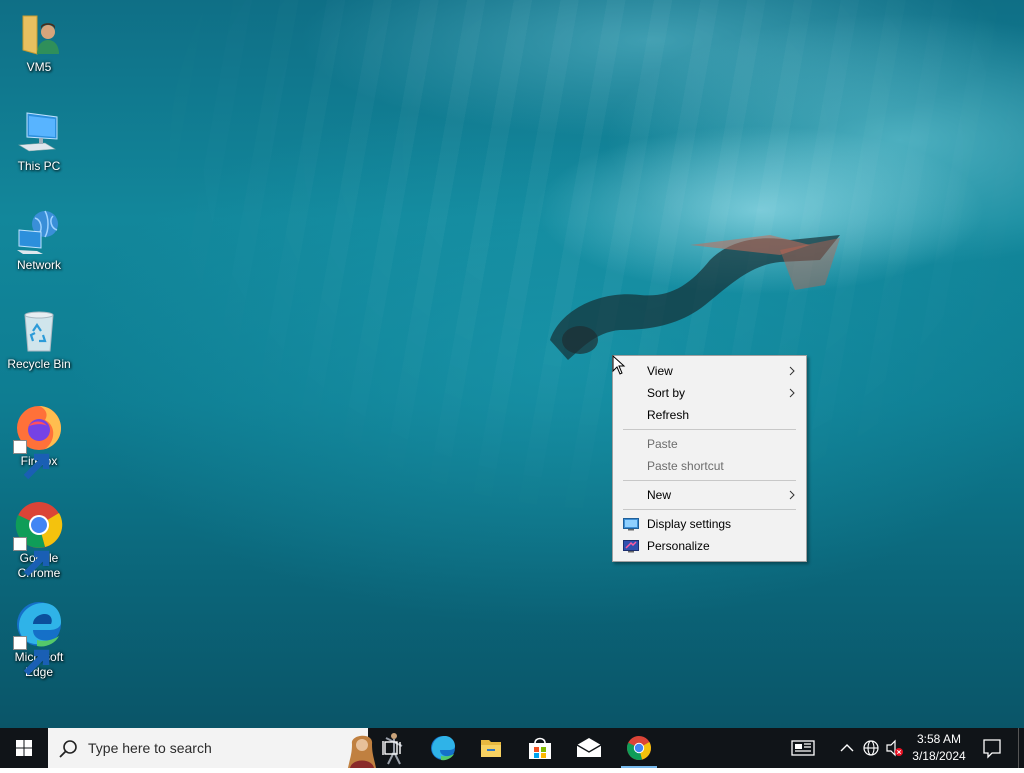  Describe the element at coordinates (709, 371) in the screenshot. I see `menu-item-view: View` at that location.